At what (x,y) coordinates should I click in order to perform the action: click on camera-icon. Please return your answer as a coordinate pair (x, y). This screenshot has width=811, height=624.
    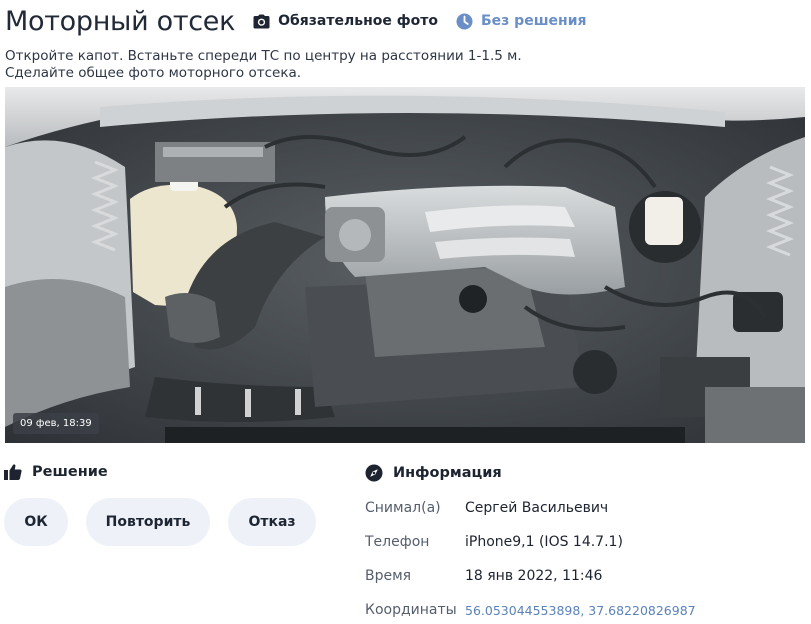
    Looking at the image, I should click on (261, 21).